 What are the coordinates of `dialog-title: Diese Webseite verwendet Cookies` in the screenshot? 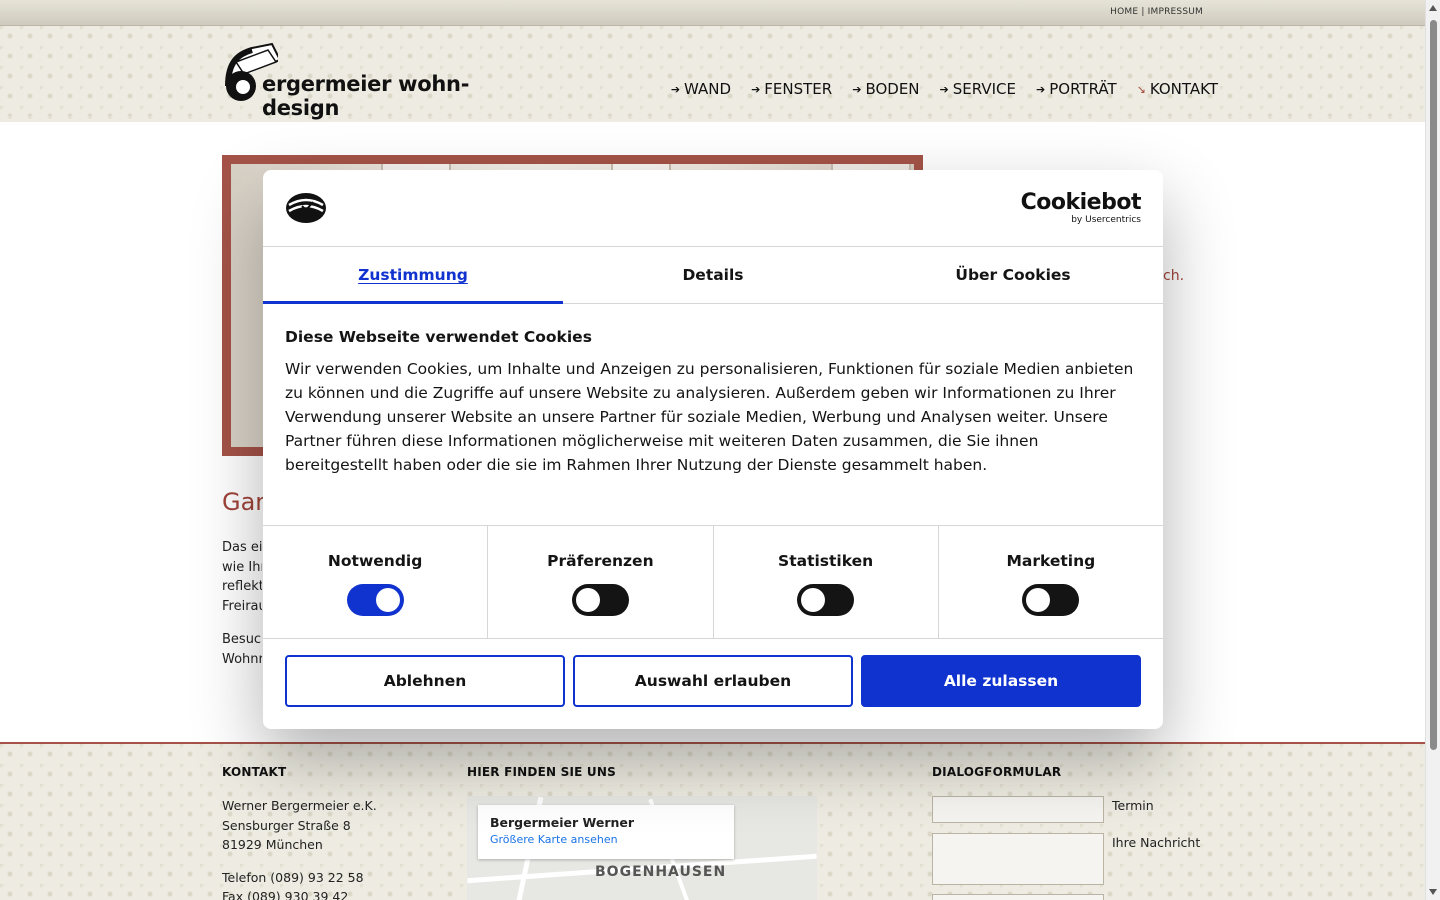 It's located at (438, 337).